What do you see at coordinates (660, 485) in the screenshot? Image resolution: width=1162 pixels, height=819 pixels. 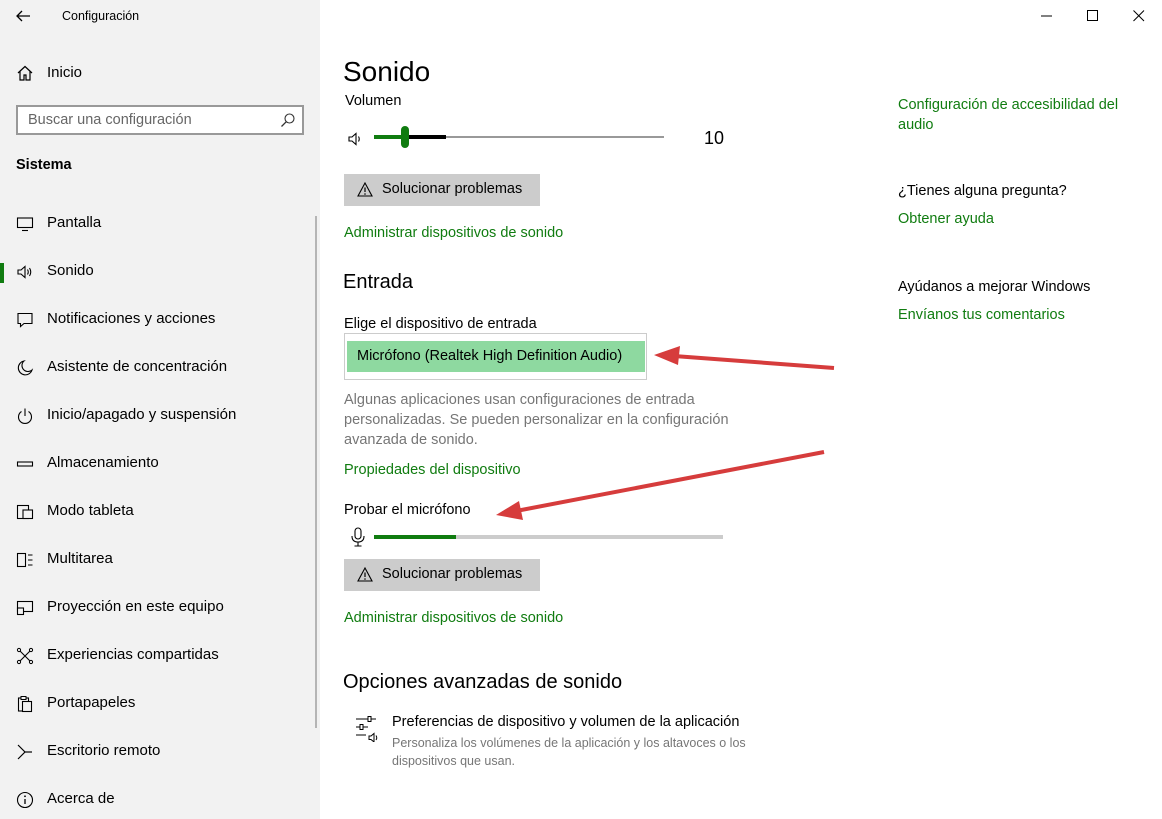 I see `annotation-arrow-mic` at bounding box center [660, 485].